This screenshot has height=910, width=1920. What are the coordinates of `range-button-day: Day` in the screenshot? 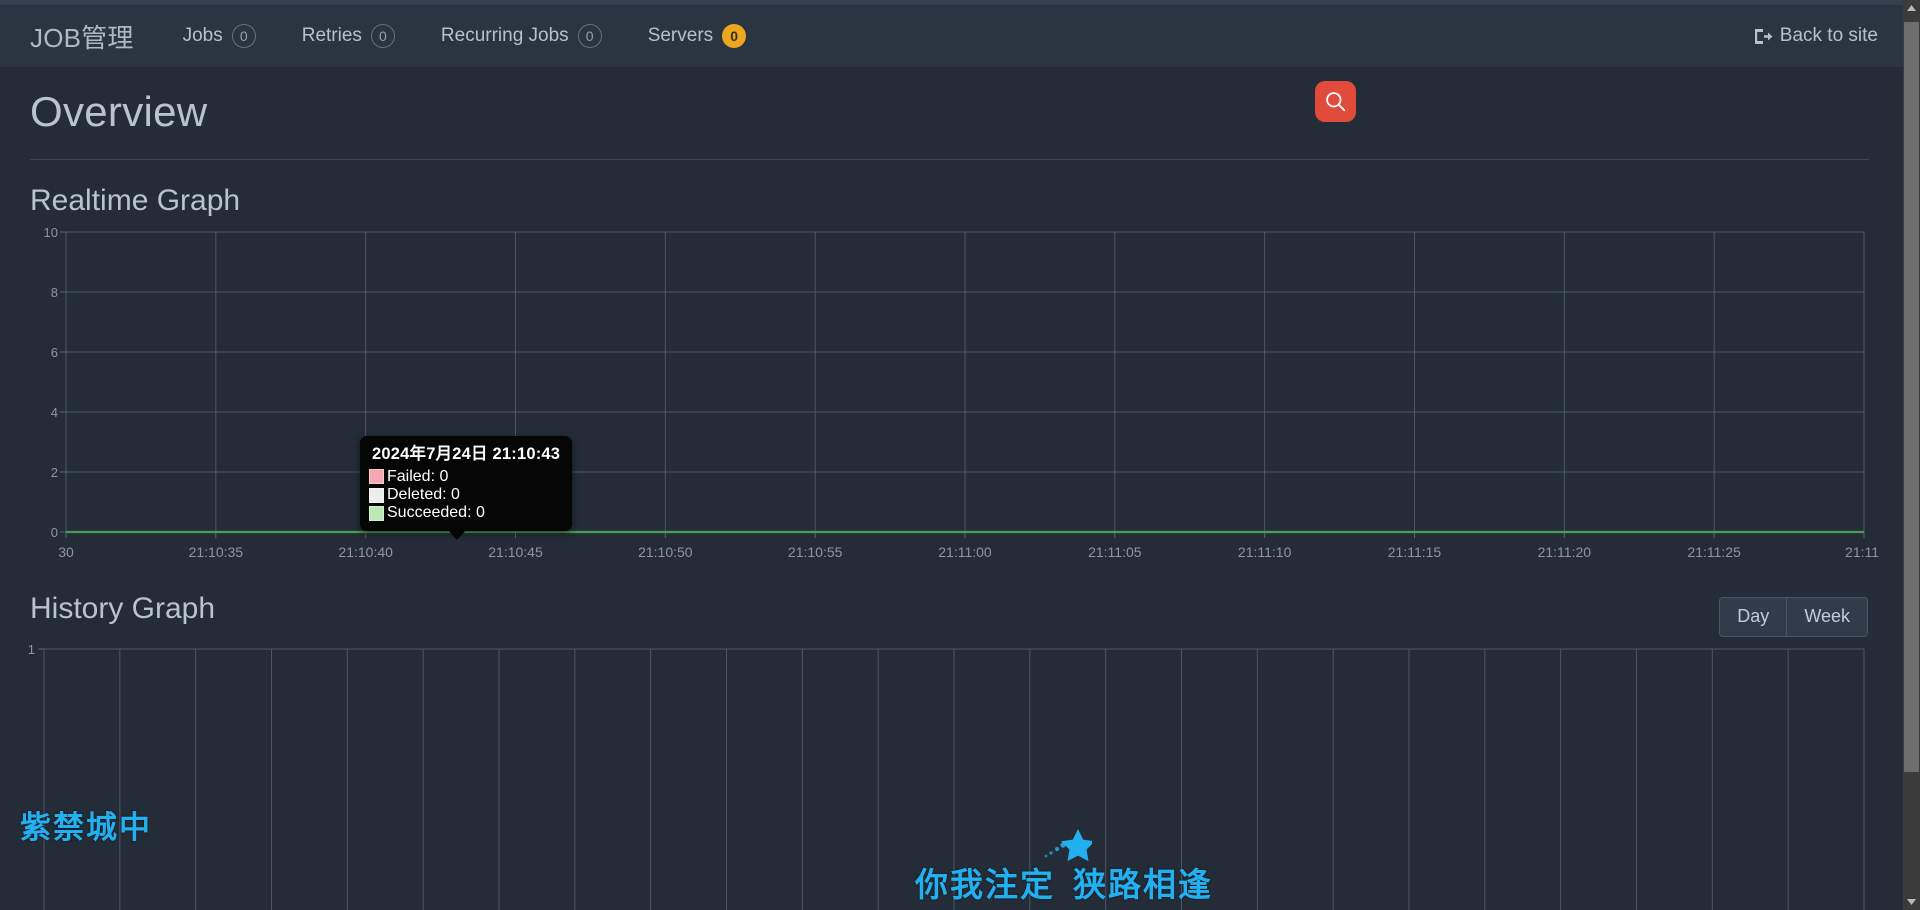 It's located at (1753, 617).